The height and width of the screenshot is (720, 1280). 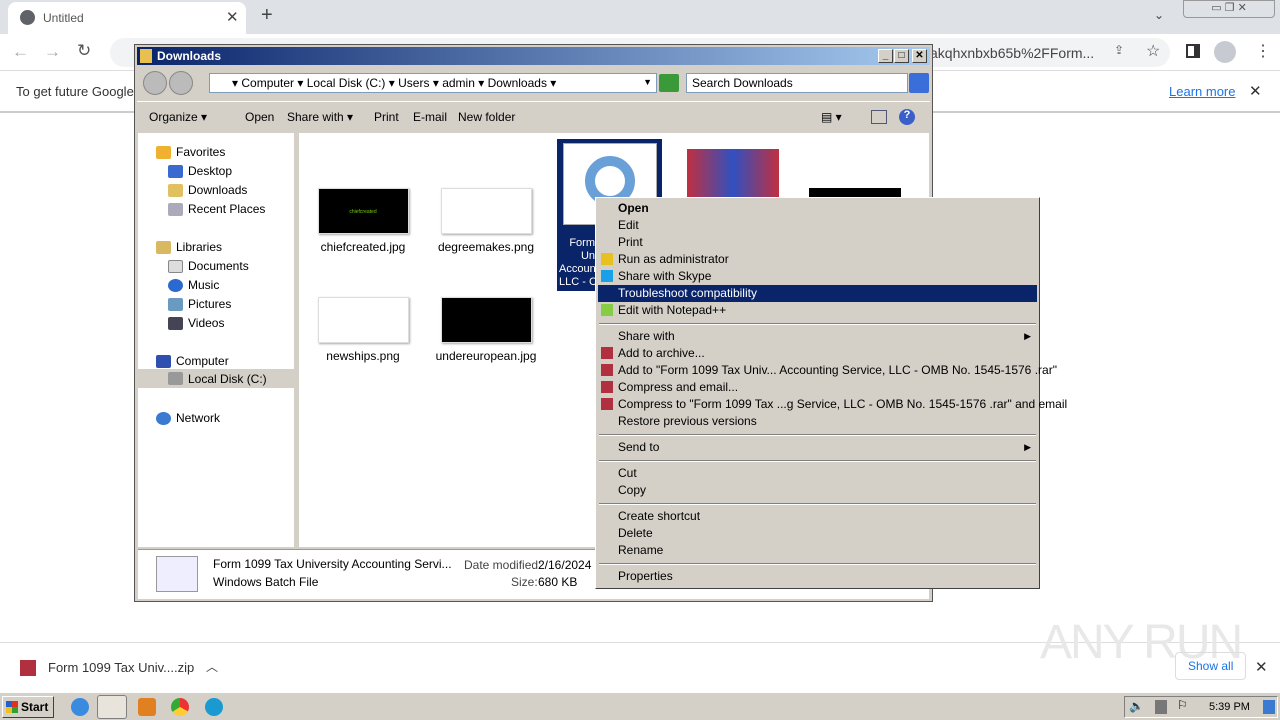 I want to click on side-panel-icon, so click(x=1193, y=51).